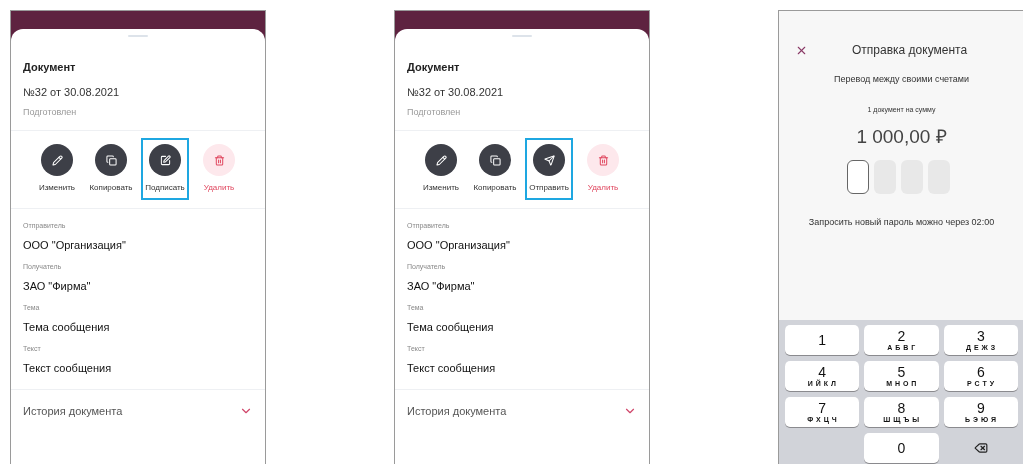  What do you see at coordinates (858, 176) in the screenshot?
I see `pin-digit-field` at bounding box center [858, 176].